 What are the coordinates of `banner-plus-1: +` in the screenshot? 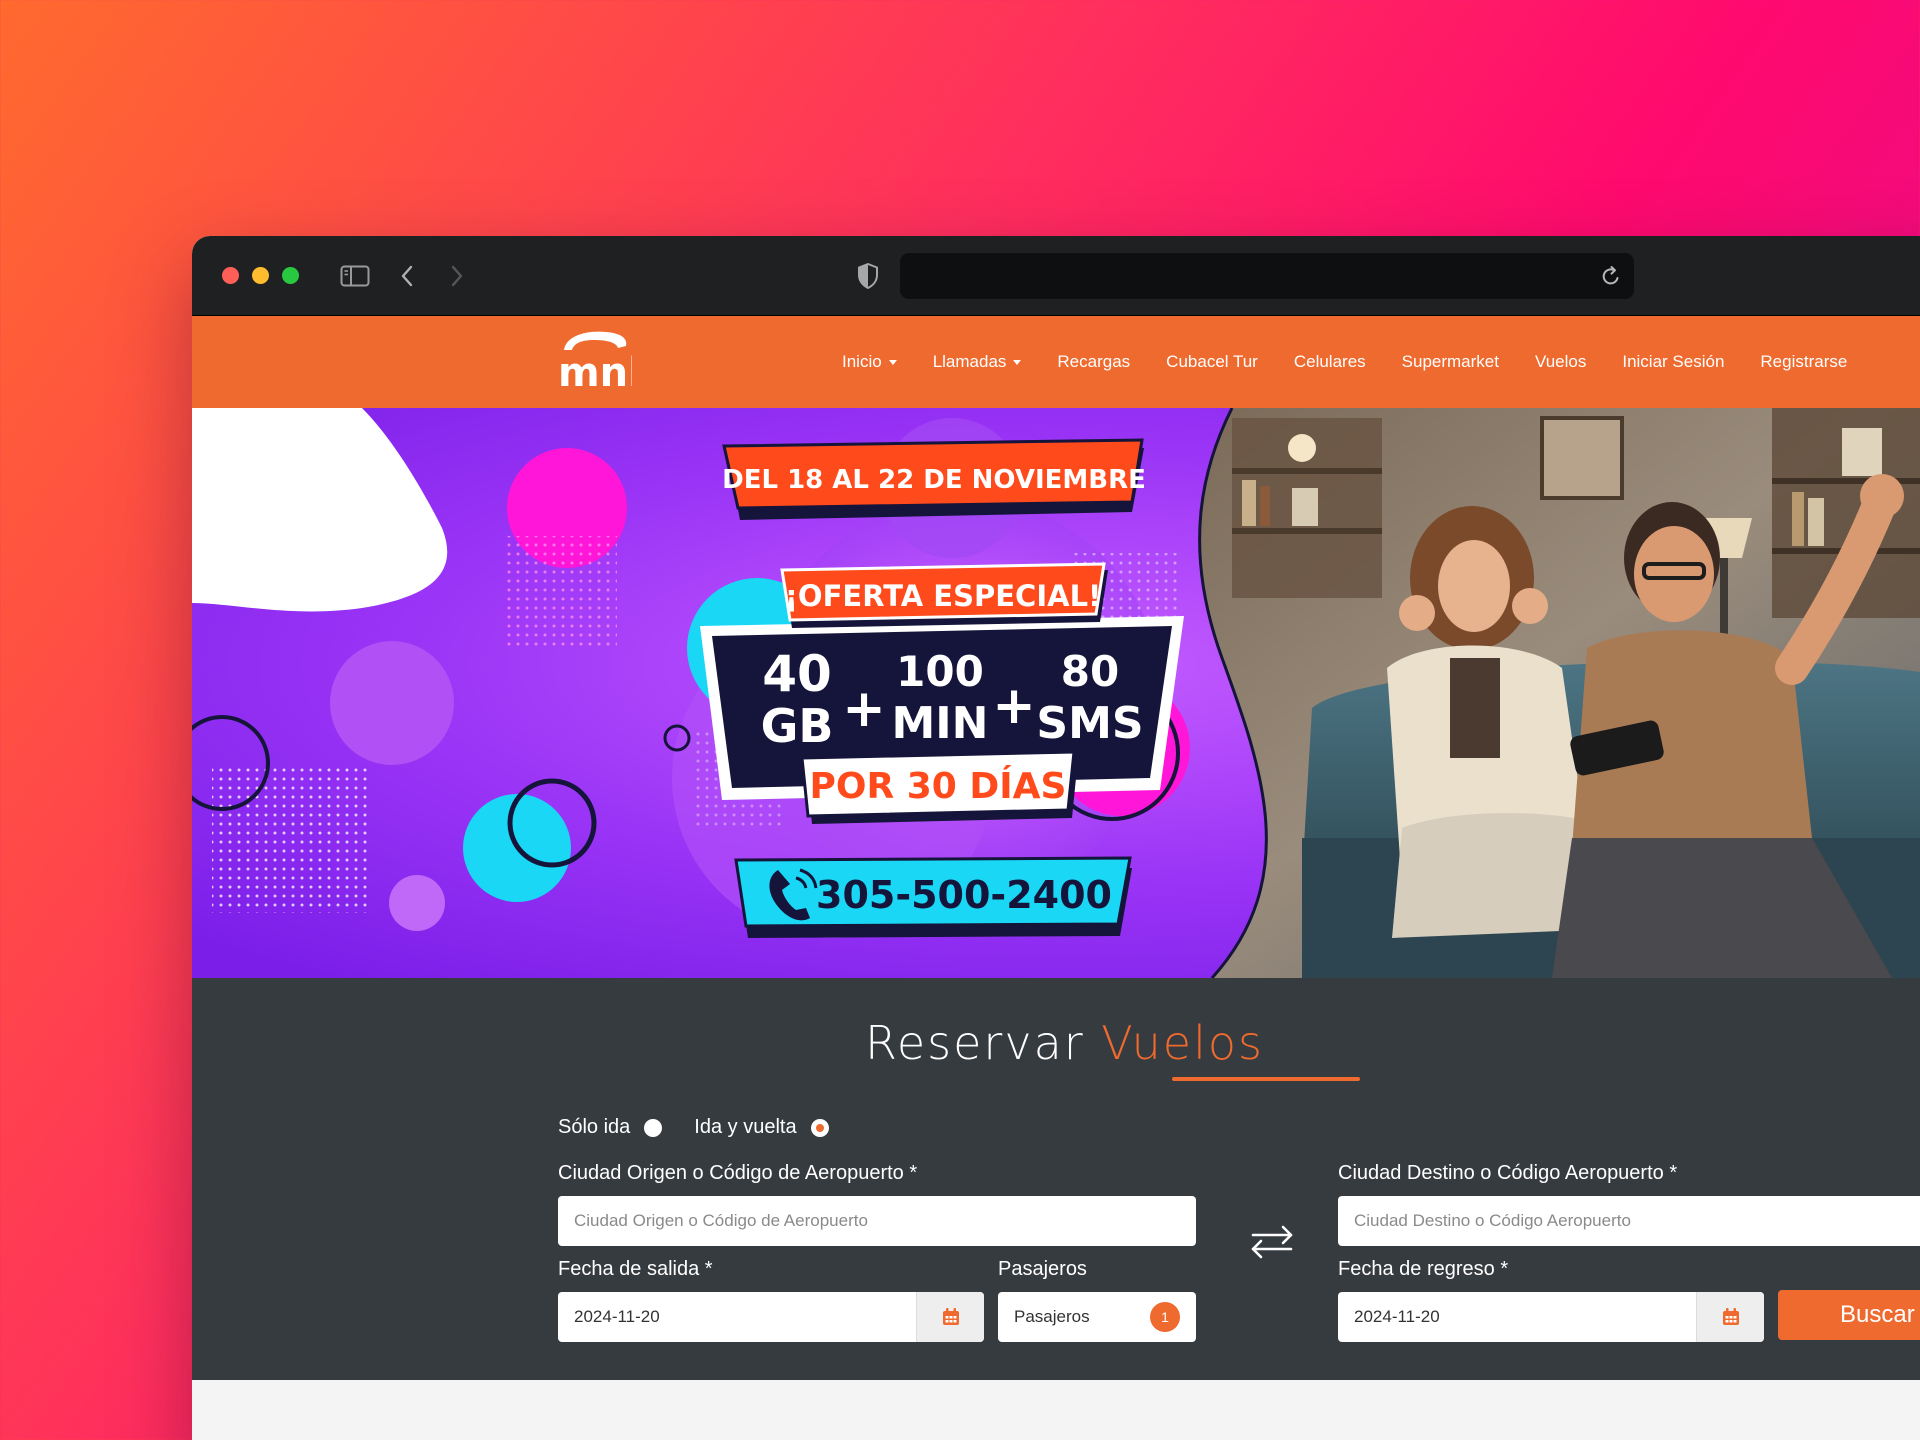 It's located at (864, 709).